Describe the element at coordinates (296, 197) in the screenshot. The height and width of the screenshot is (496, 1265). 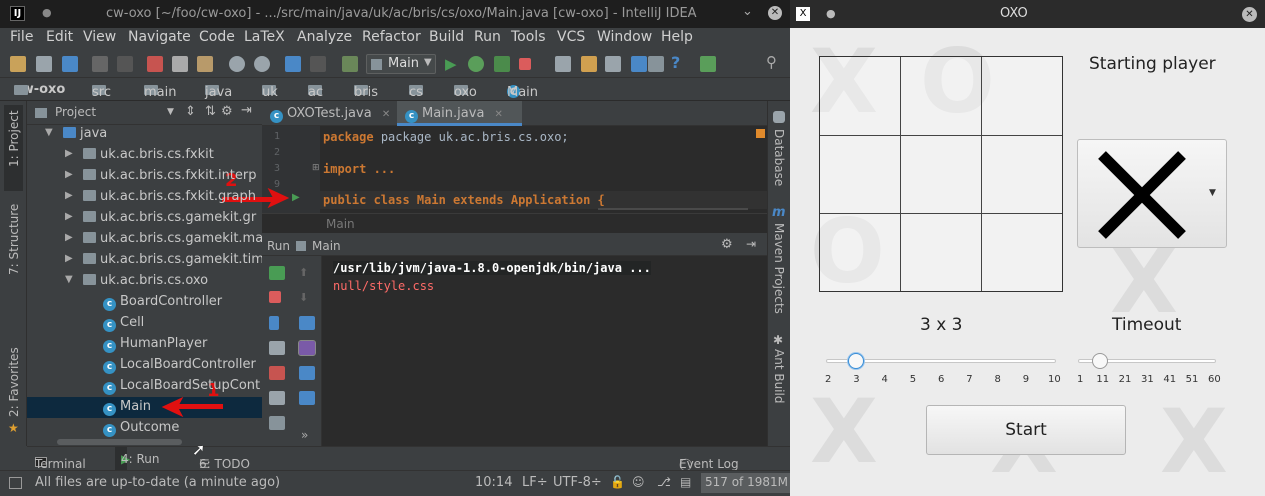
I see `run-gutter-icon: ▶` at that location.